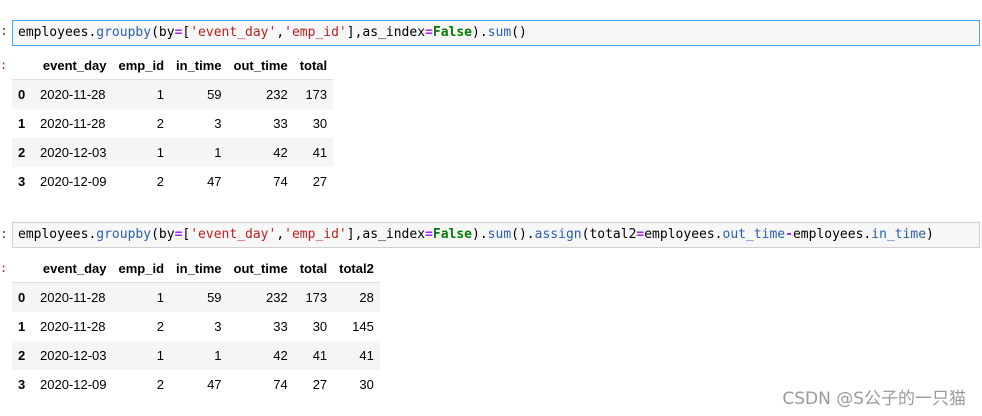  Describe the element at coordinates (452, 32) in the screenshot. I see `code-token: False` at that location.